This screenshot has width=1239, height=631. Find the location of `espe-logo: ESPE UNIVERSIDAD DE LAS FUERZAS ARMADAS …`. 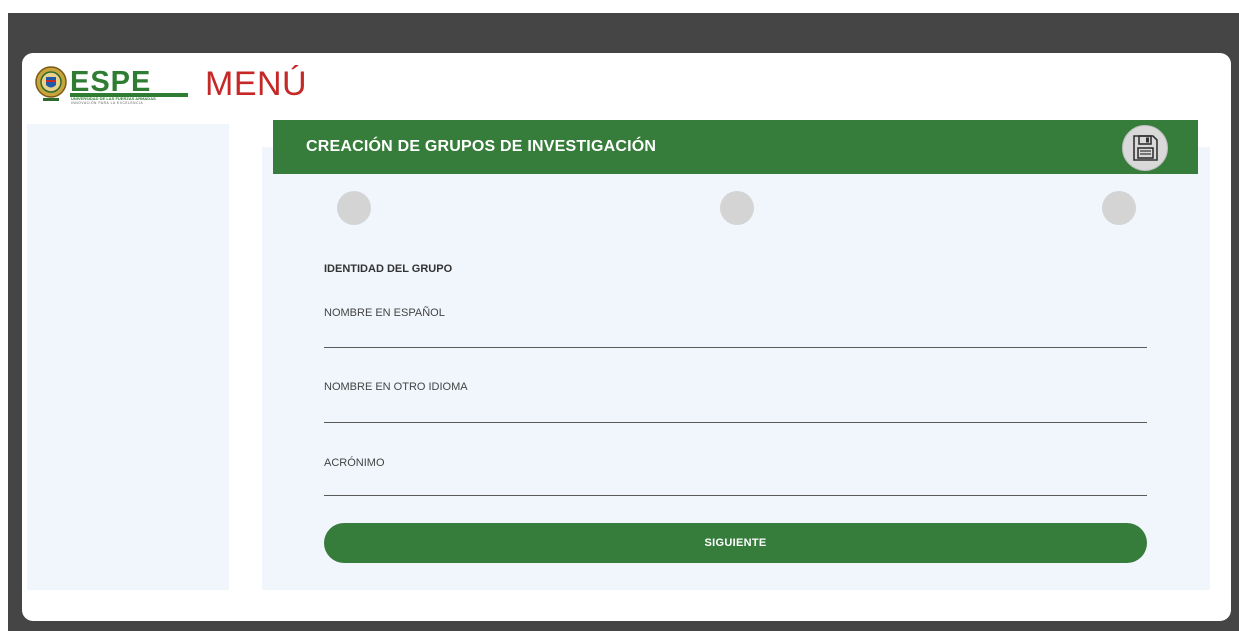

espe-logo: ESPE UNIVERSIDAD DE LAS FUERZAS ARMADAS … is located at coordinates (122, 85).